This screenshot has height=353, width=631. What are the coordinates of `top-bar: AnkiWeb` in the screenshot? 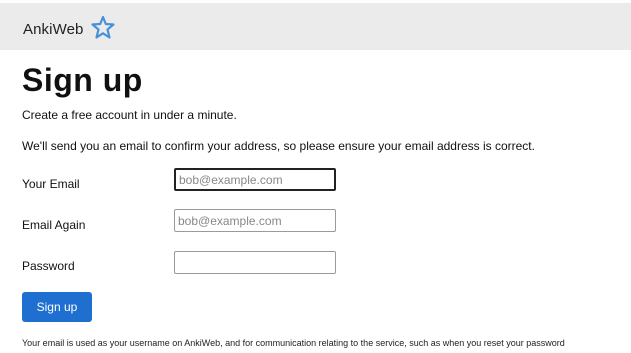 It's located at (315, 26).